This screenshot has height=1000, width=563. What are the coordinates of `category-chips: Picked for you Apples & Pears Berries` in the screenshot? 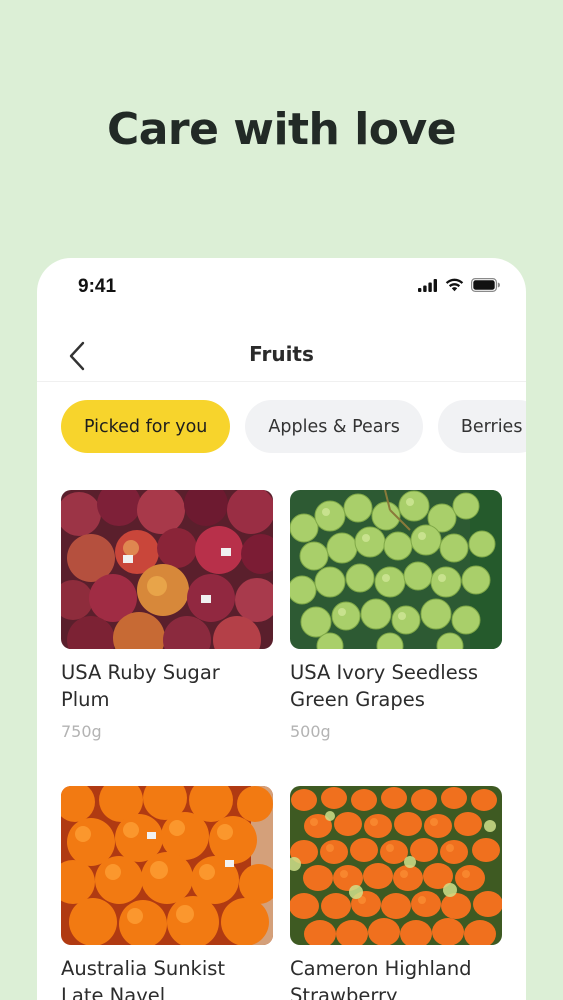 It's located at (293, 426).